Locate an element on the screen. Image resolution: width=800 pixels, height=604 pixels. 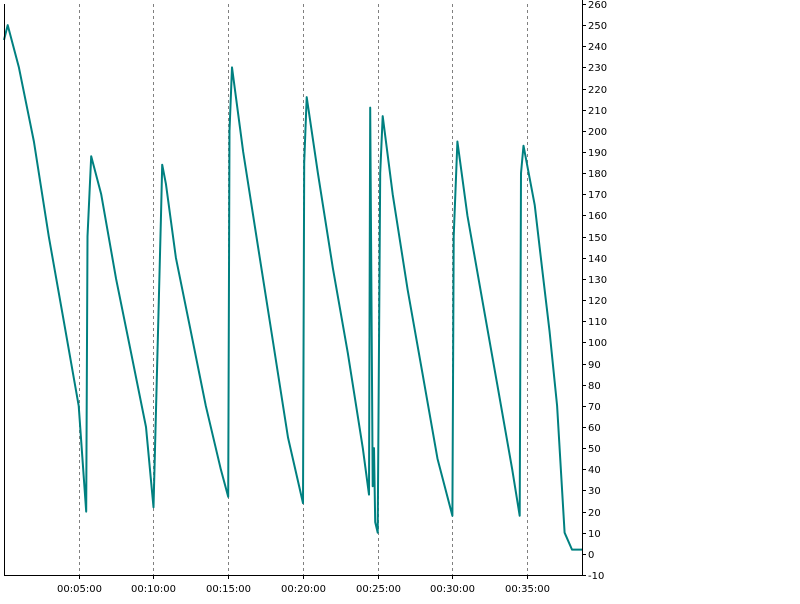
y-tick-label: 140 is located at coordinates (597, 259).